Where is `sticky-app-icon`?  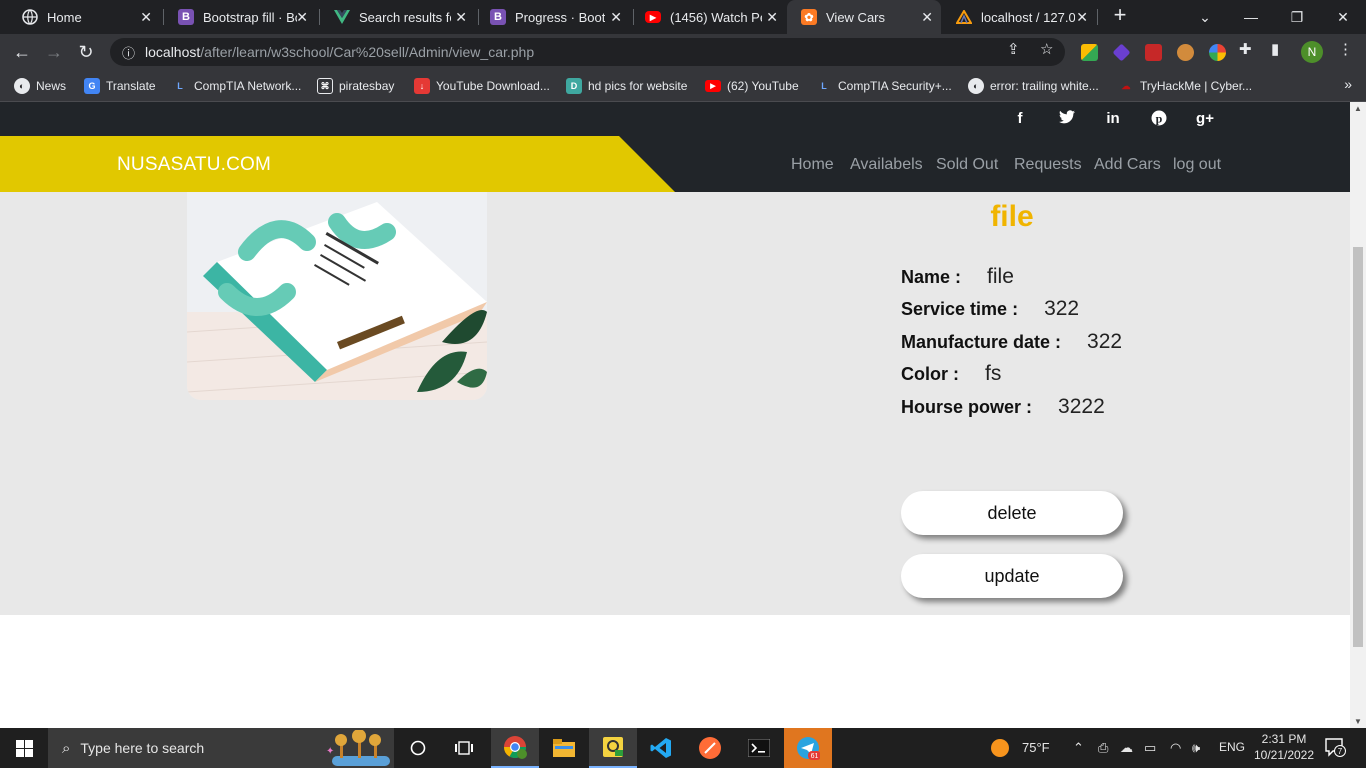
sticky-app-icon is located at coordinates (613, 748).